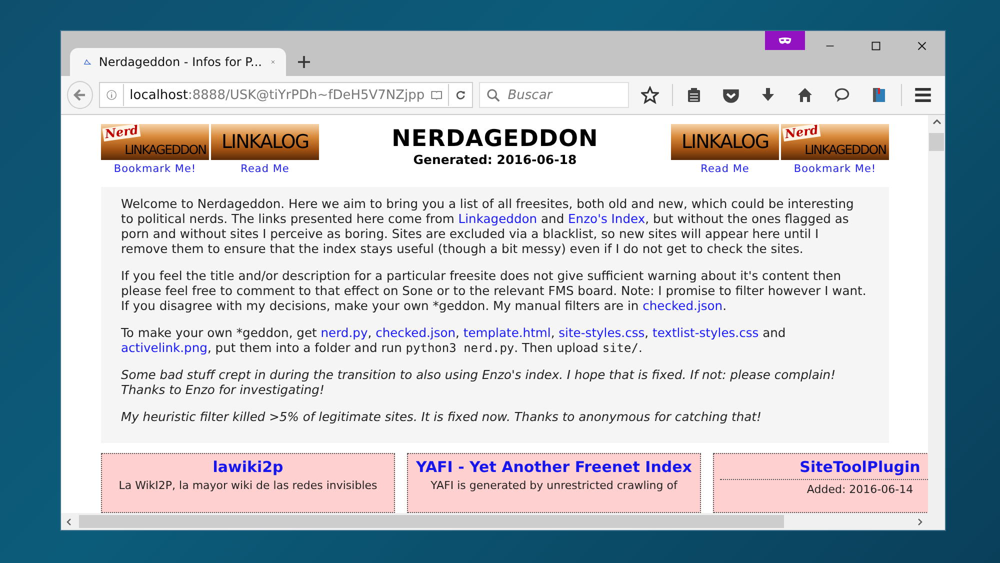 The height and width of the screenshot is (563, 1000). I want to click on intro-paragraph: My heuristic filter killed >5% of legitimate sites. It is fixed now. Thanks to anonymous for catching that!, so click(441, 417).